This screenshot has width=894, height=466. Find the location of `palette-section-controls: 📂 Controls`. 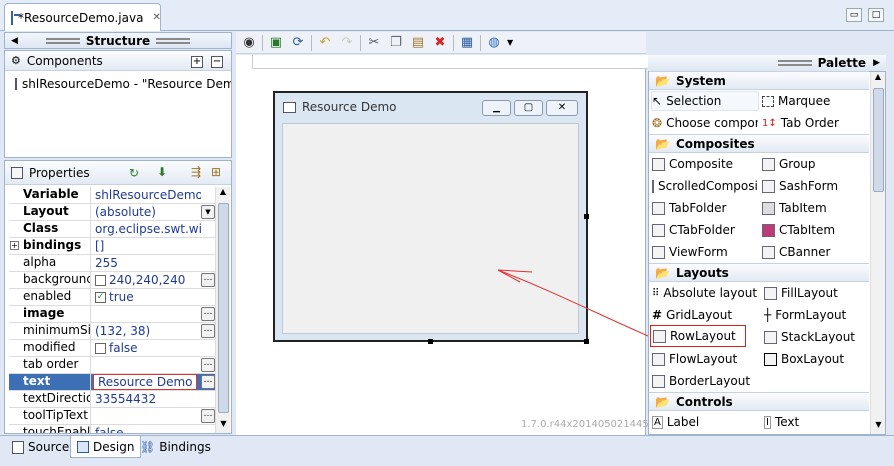

palette-section-controls: 📂 Controls is located at coordinates (759, 401).